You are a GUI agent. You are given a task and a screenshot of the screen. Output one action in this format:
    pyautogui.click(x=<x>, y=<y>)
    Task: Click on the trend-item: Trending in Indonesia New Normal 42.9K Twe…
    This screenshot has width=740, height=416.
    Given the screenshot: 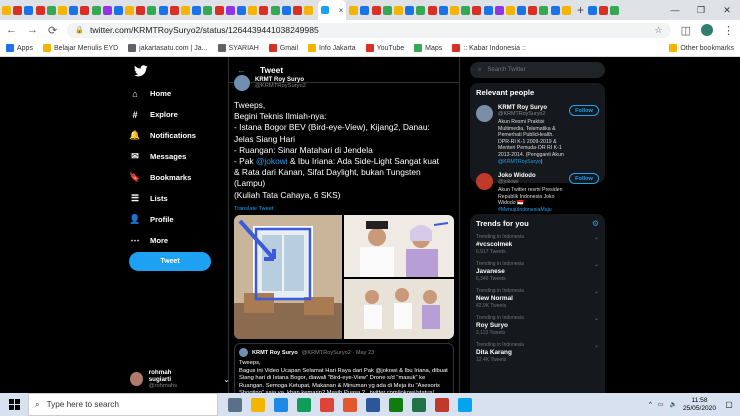 What is the action you would take?
    pyautogui.click(x=537, y=298)
    